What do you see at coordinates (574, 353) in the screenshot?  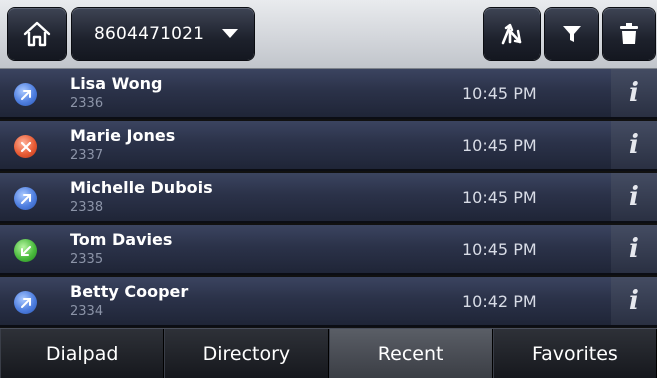 I see `tab-favorites: Favorites` at bounding box center [574, 353].